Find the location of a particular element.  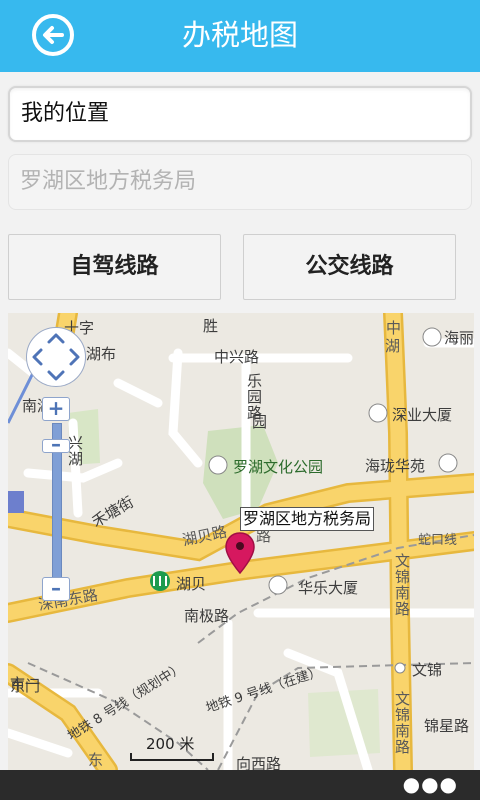

pan-control is located at coordinates (56, 357).